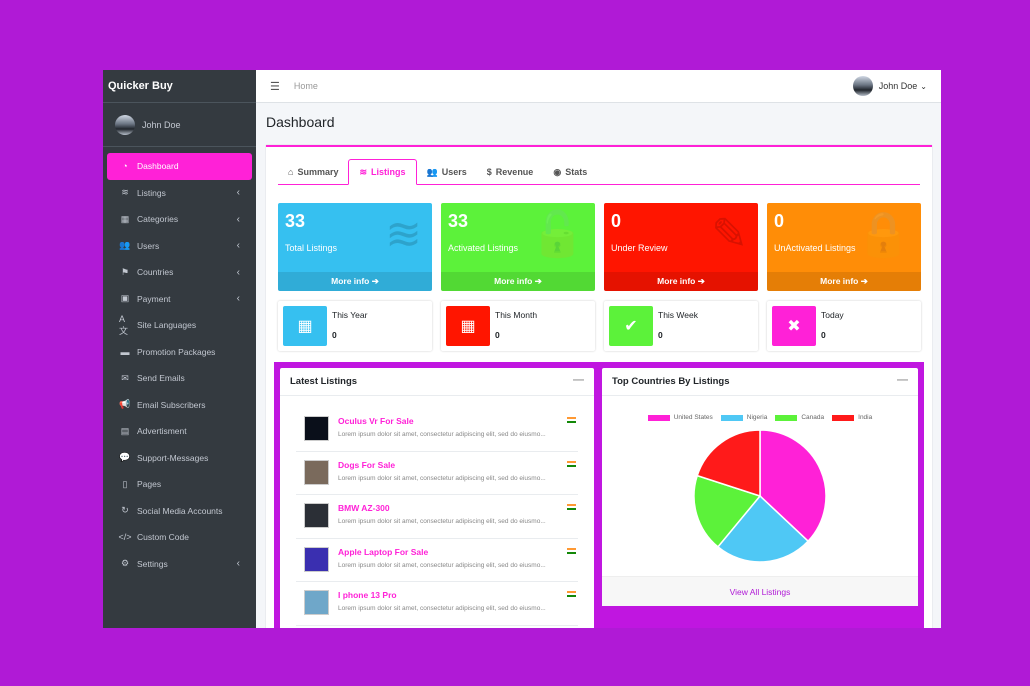 This screenshot has width=1030, height=686. I want to click on stat-box: 33 Activated Listings 🔓 More info ➔, so click(518, 247).